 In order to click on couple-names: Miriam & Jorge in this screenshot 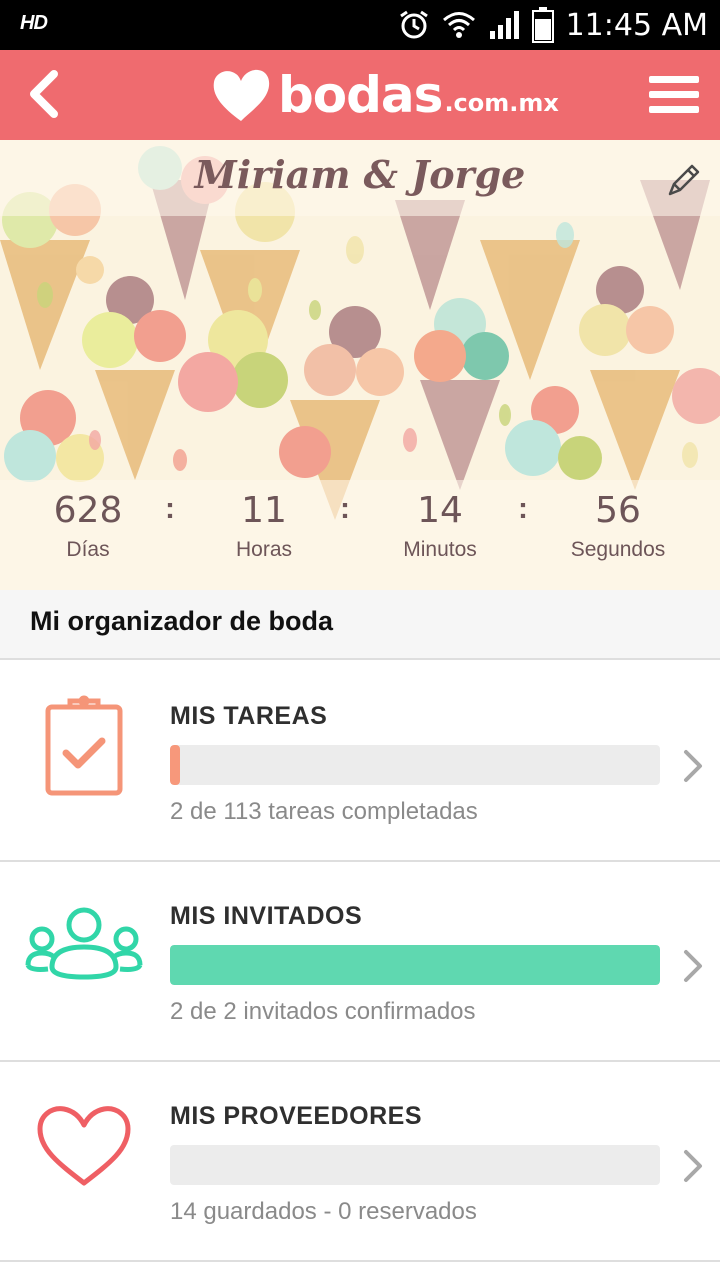, I will do `click(360, 174)`.